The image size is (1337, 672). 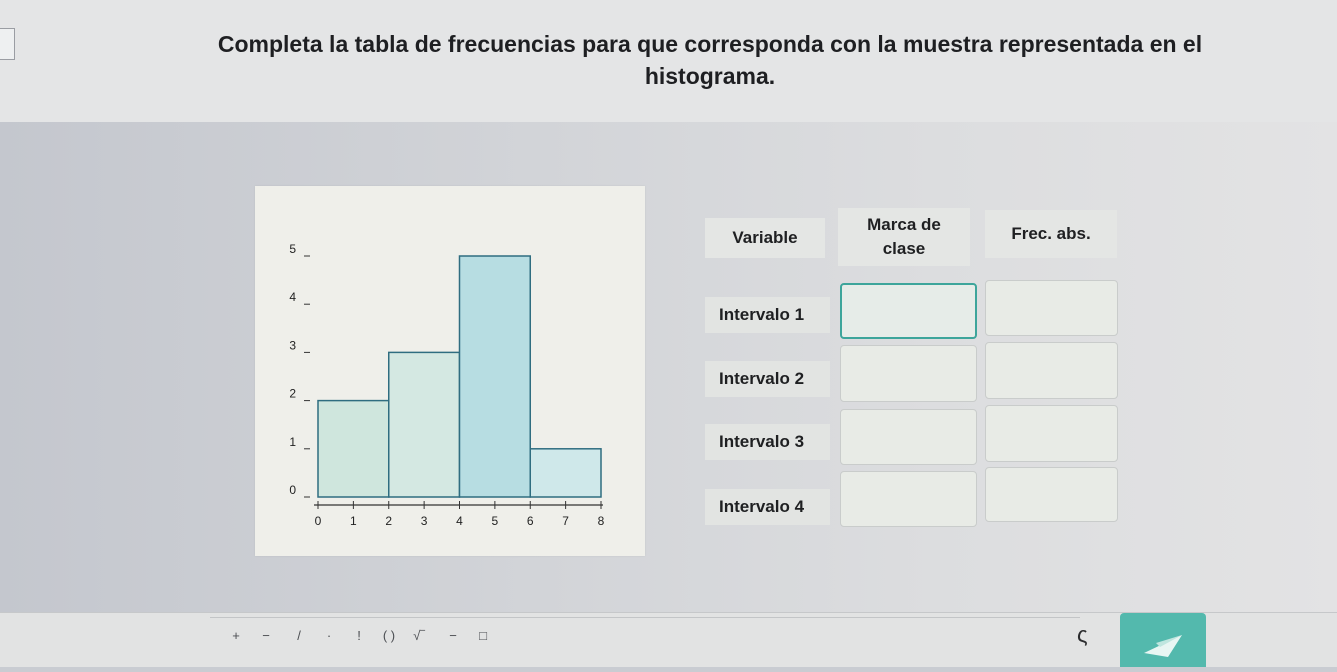 What do you see at coordinates (7, 44) in the screenshot?
I see `side-tab` at bounding box center [7, 44].